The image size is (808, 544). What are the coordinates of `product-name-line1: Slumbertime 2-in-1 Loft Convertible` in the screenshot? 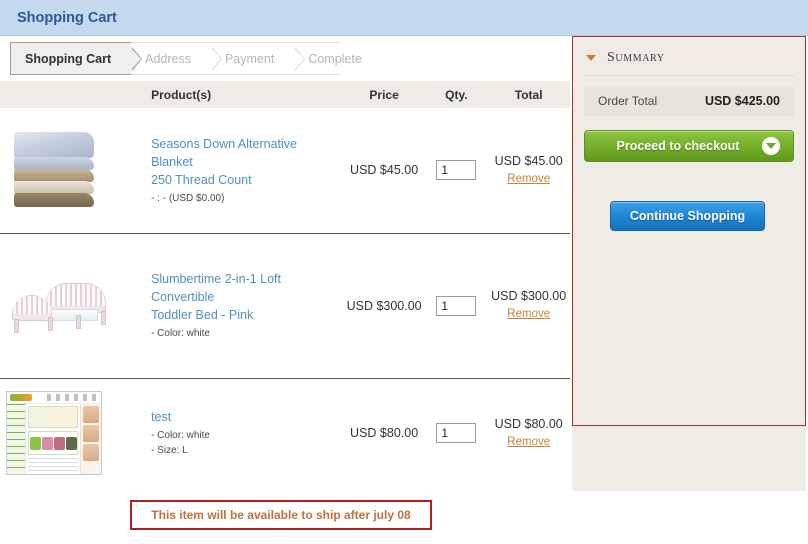 It's located at (216, 288).